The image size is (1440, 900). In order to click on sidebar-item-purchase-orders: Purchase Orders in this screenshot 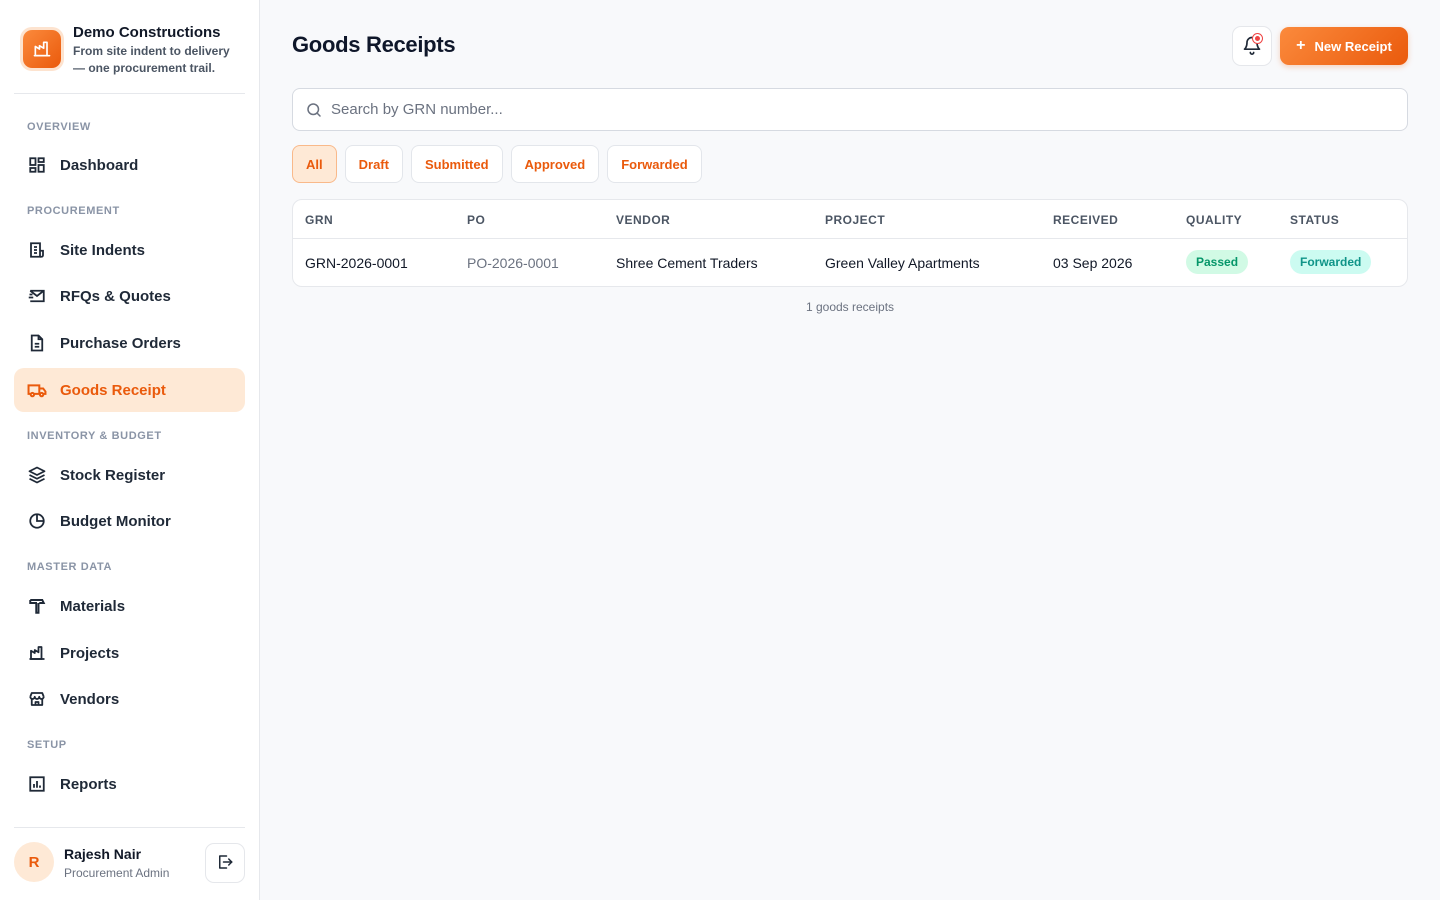, I will do `click(129, 343)`.